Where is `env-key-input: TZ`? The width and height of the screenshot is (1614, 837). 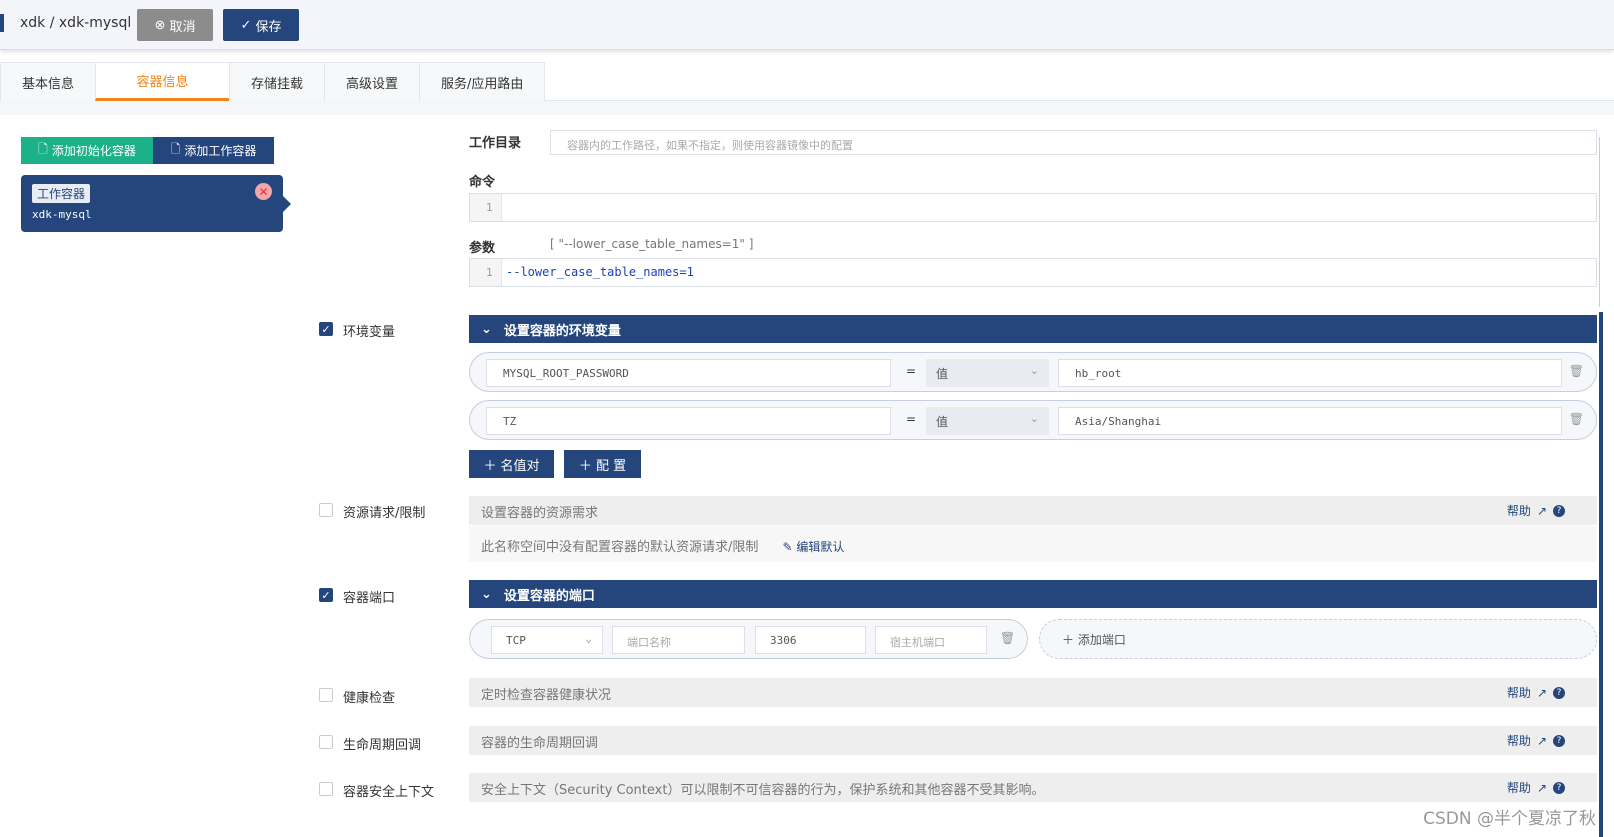
env-key-input: TZ is located at coordinates (688, 421).